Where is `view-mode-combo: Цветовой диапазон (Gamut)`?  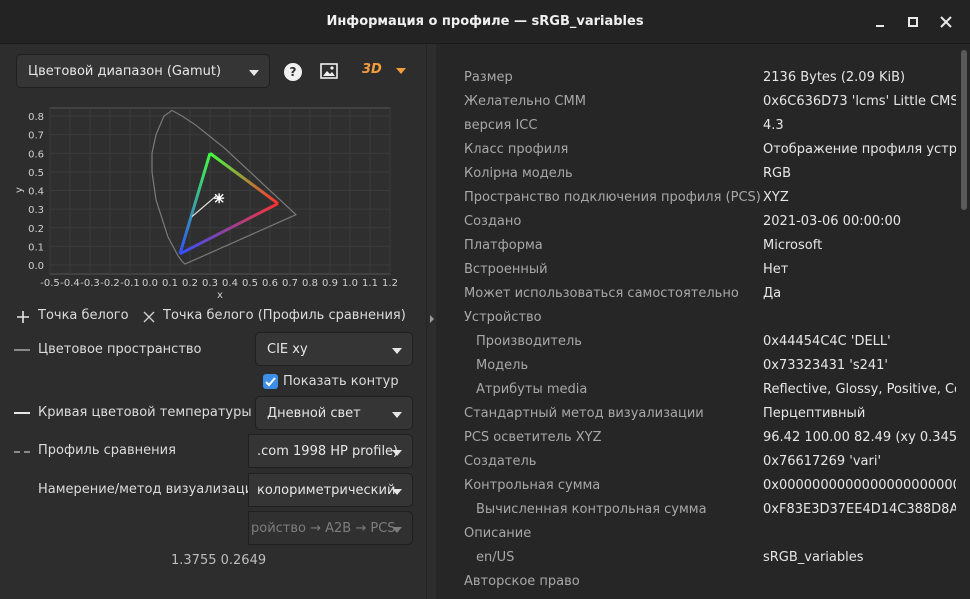
view-mode-combo: Цветовой диапазон (Gamut) is located at coordinates (143, 71).